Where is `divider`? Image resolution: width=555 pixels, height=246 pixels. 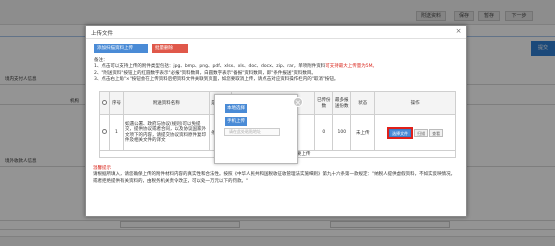 divider is located at coordinates (276, 38).